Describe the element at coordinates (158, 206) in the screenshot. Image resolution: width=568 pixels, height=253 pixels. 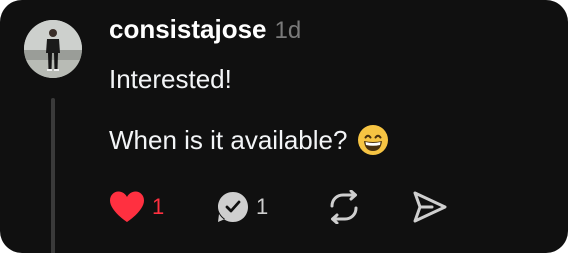
I see `like-count: 1` at that location.